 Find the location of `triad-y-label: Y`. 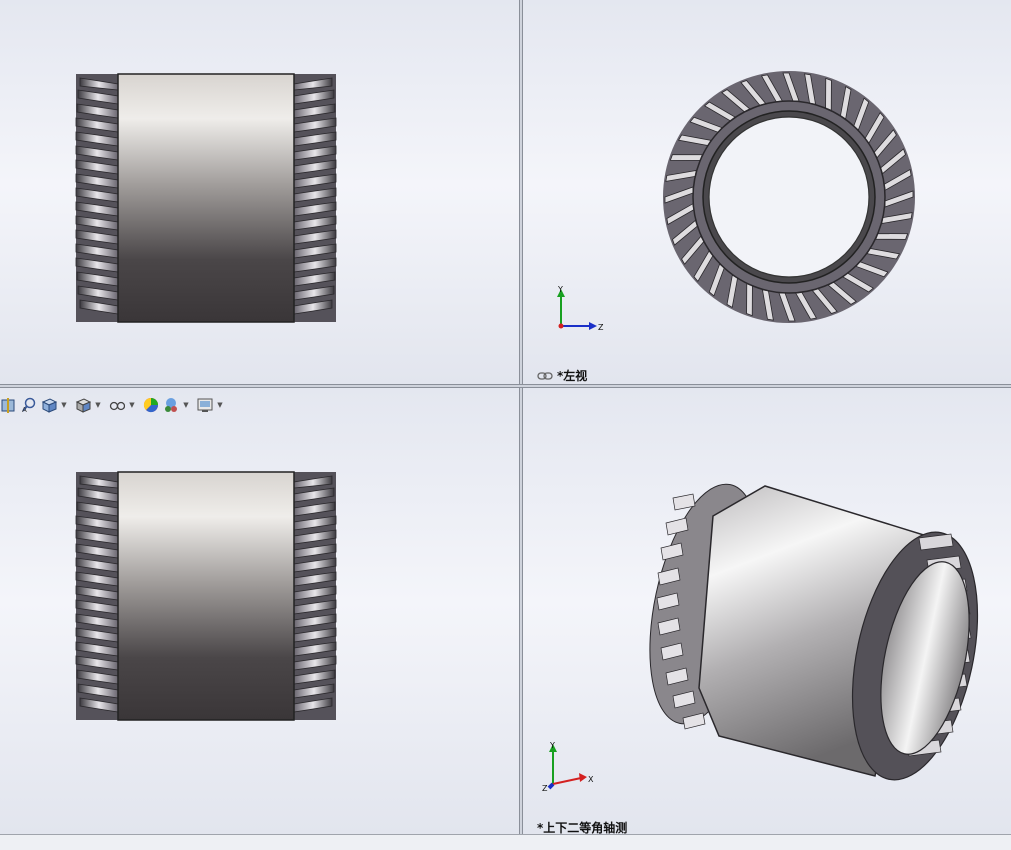

triad-y-label: Y is located at coordinates (560, 290).